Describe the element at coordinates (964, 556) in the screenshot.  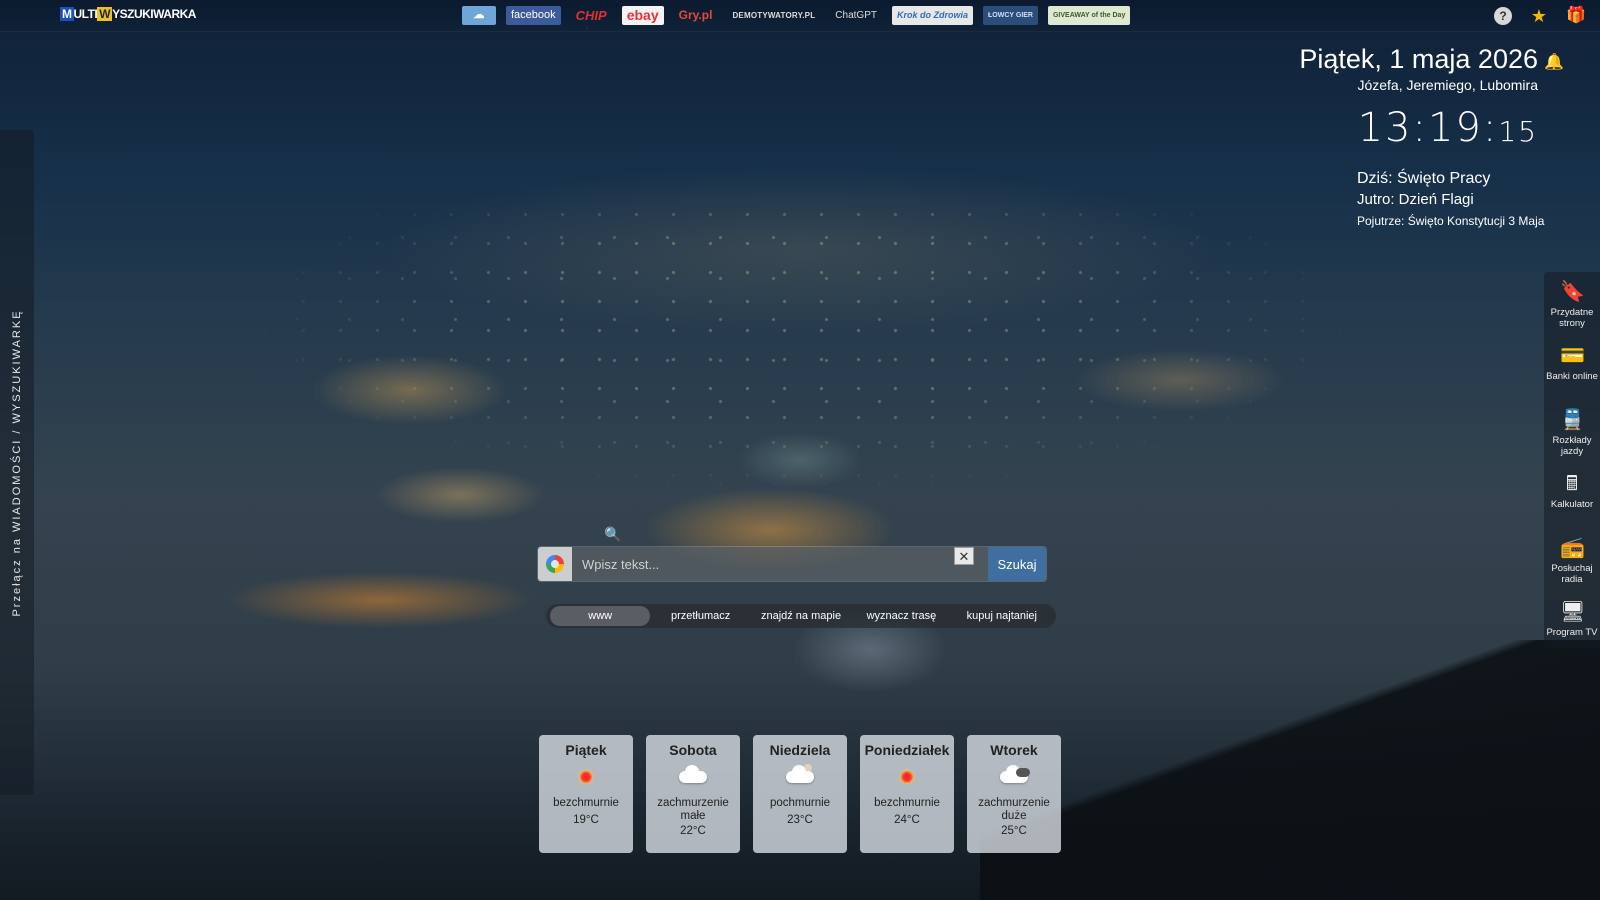
I see `clear-icon: ✕` at that location.